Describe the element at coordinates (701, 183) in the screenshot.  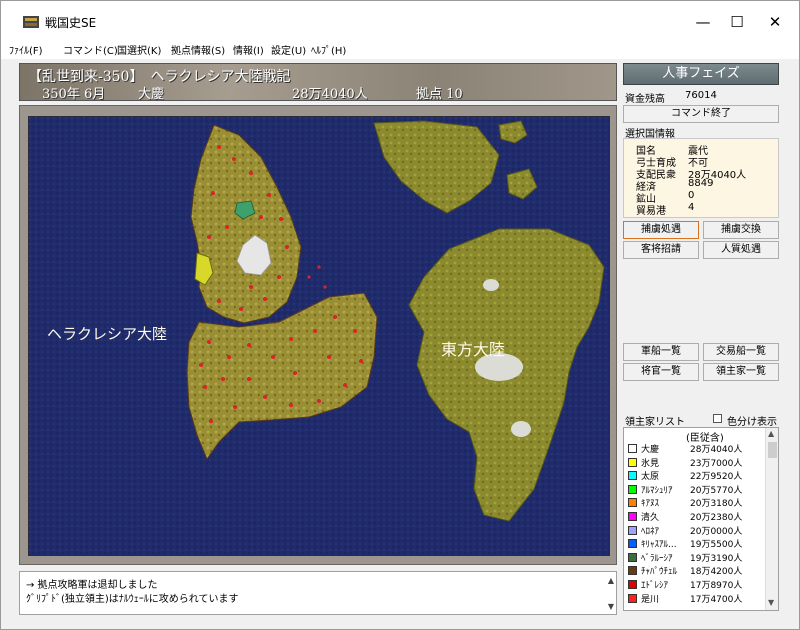
I see `info-value: 8849` at that location.